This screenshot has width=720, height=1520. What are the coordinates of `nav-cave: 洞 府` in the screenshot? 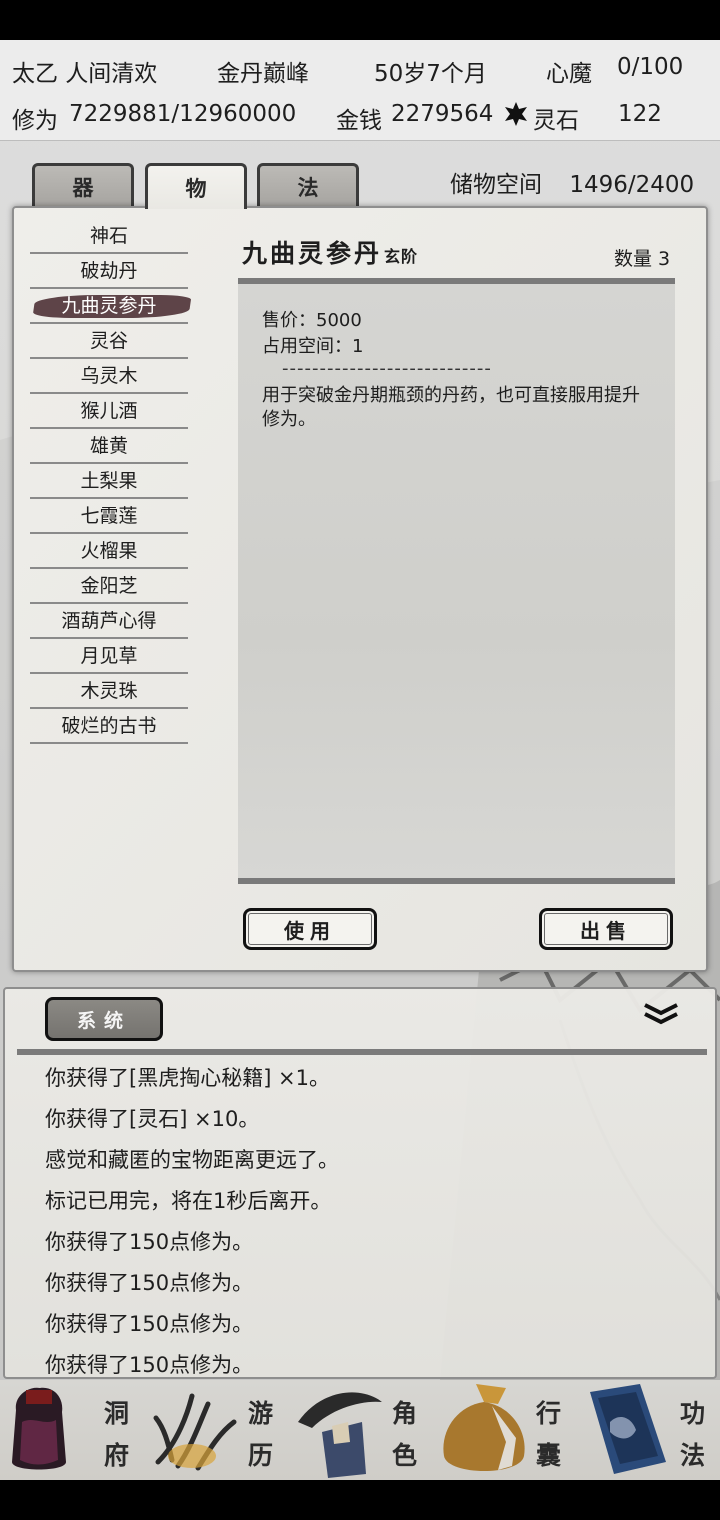 It's located at (72, 1430).